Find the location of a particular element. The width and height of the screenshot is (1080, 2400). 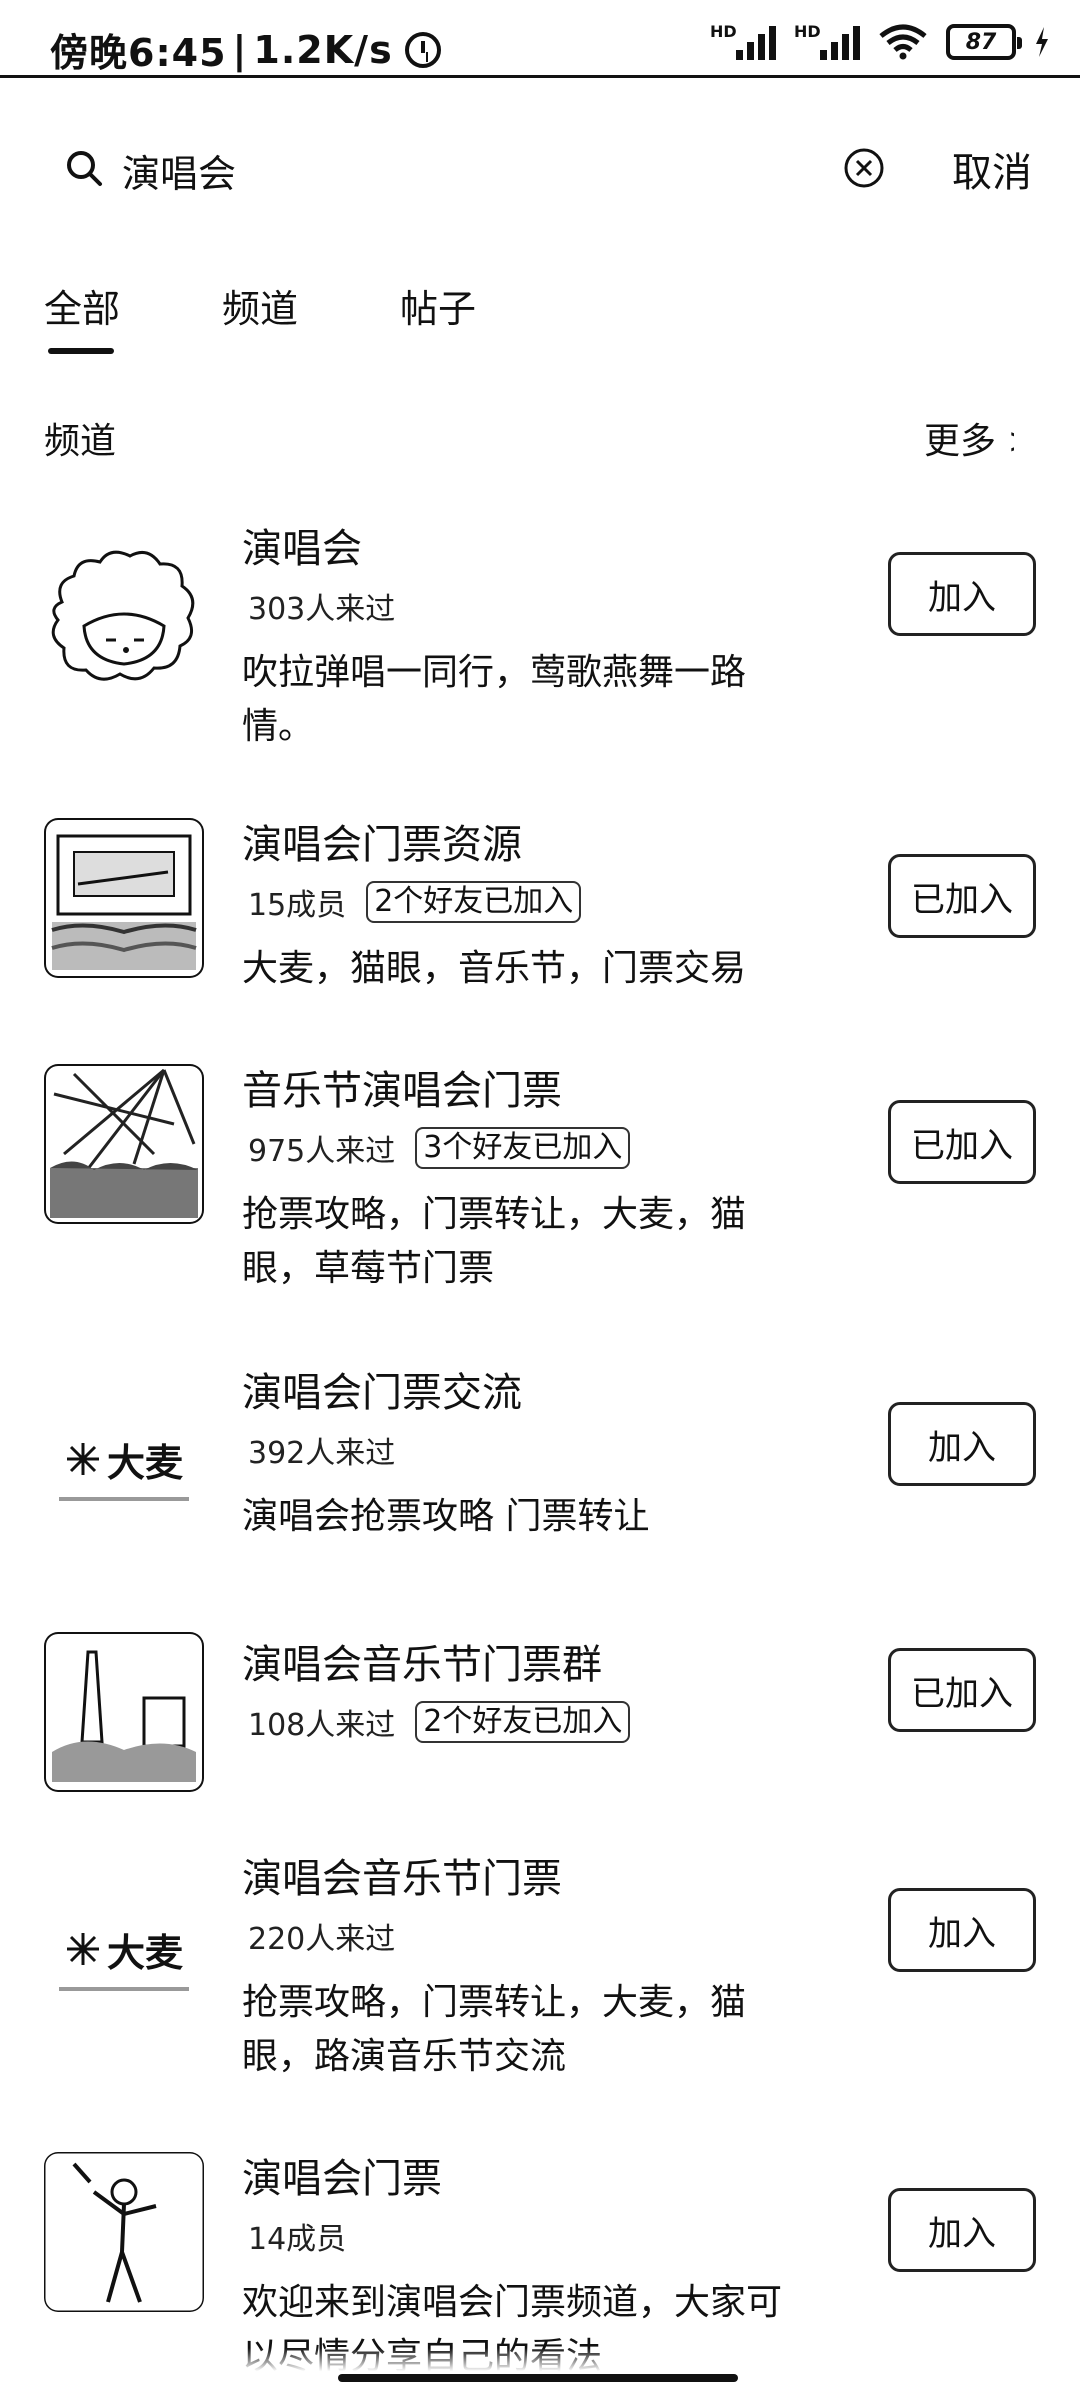

status-left: 傍晚6:45 | 1.2K/s is located at coordinates (245, 49).